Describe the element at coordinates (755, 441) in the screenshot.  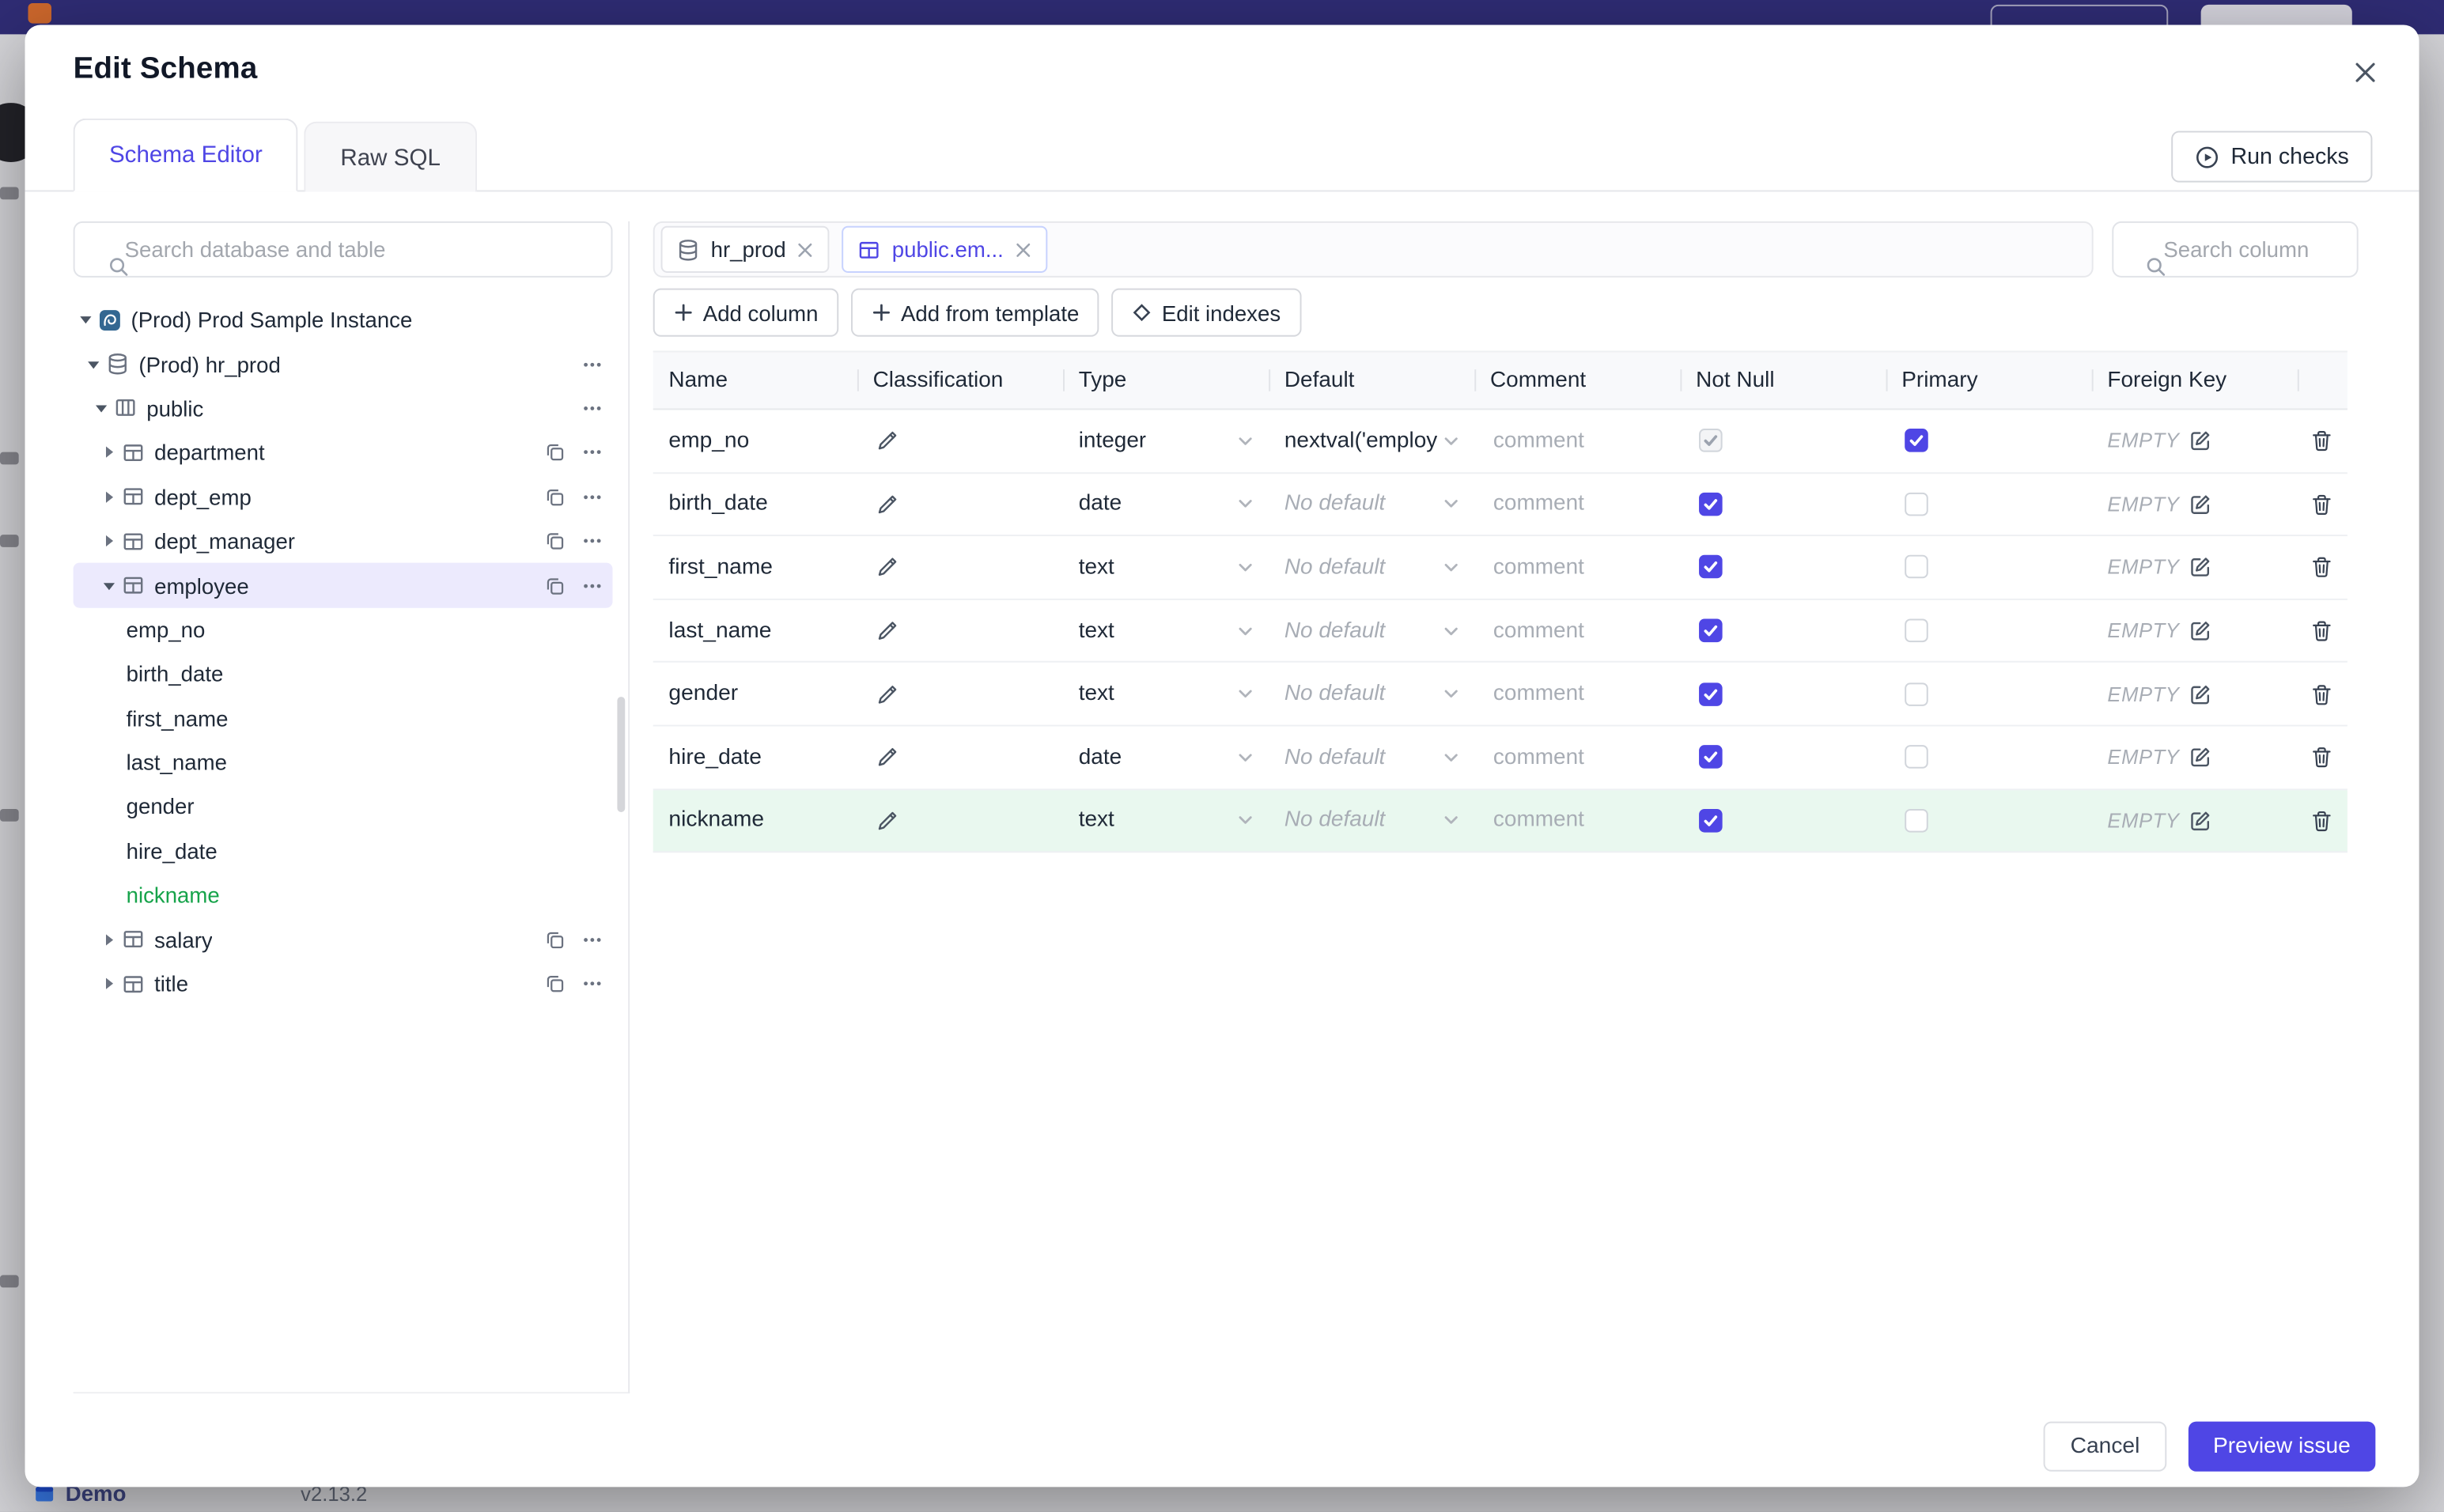
I see `column-name-cell: emp_no` at that location.